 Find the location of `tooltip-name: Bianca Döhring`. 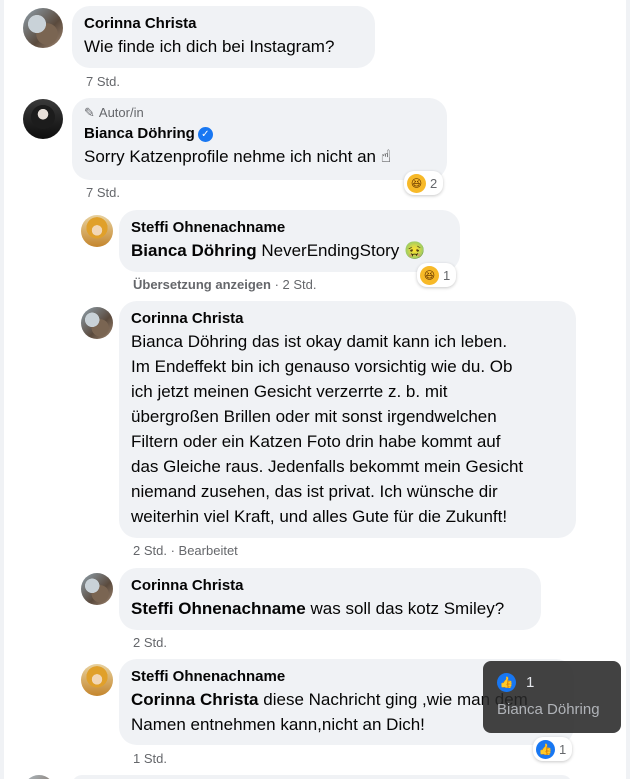

tooltip-name: Bianca Döhring is located at coordinates (548, 709).